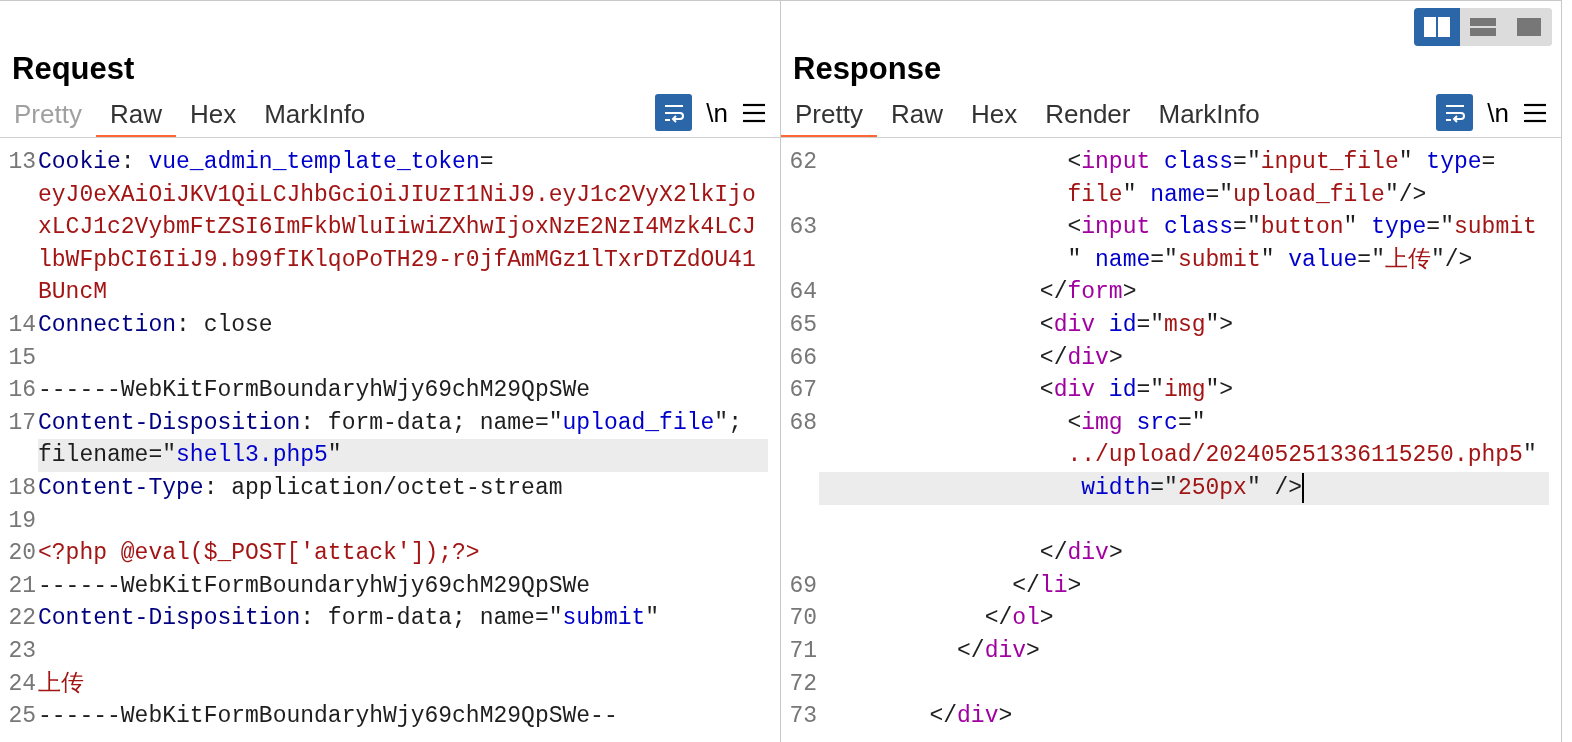 This screenshot has height=742, width=1572. What do you see at coordinates (829, 115) in the screenshot?
I see `view-tab: Pretty` at bounding box center [829, 115].